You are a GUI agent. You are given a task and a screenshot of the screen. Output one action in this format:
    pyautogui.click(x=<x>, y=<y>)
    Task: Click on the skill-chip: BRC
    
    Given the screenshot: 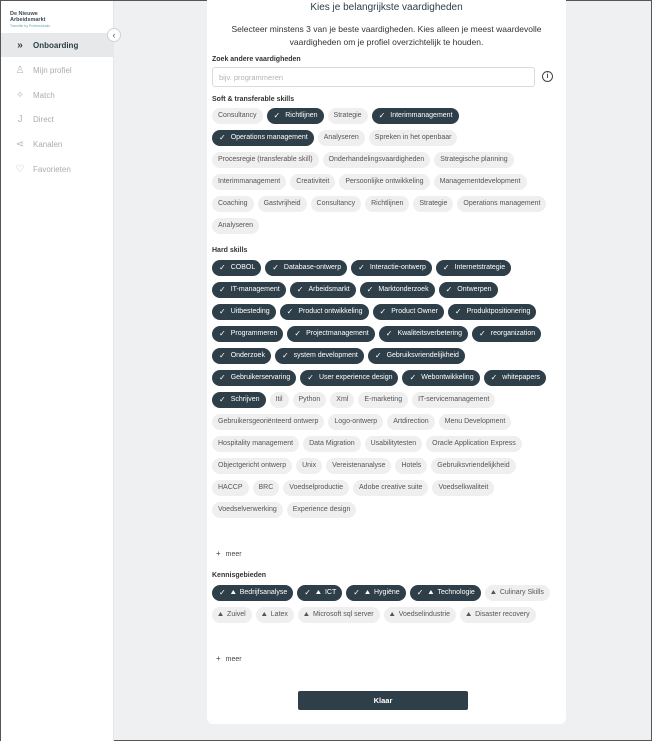 What is the action you would take?
    pyautogui.click(x=266, y=488)
    